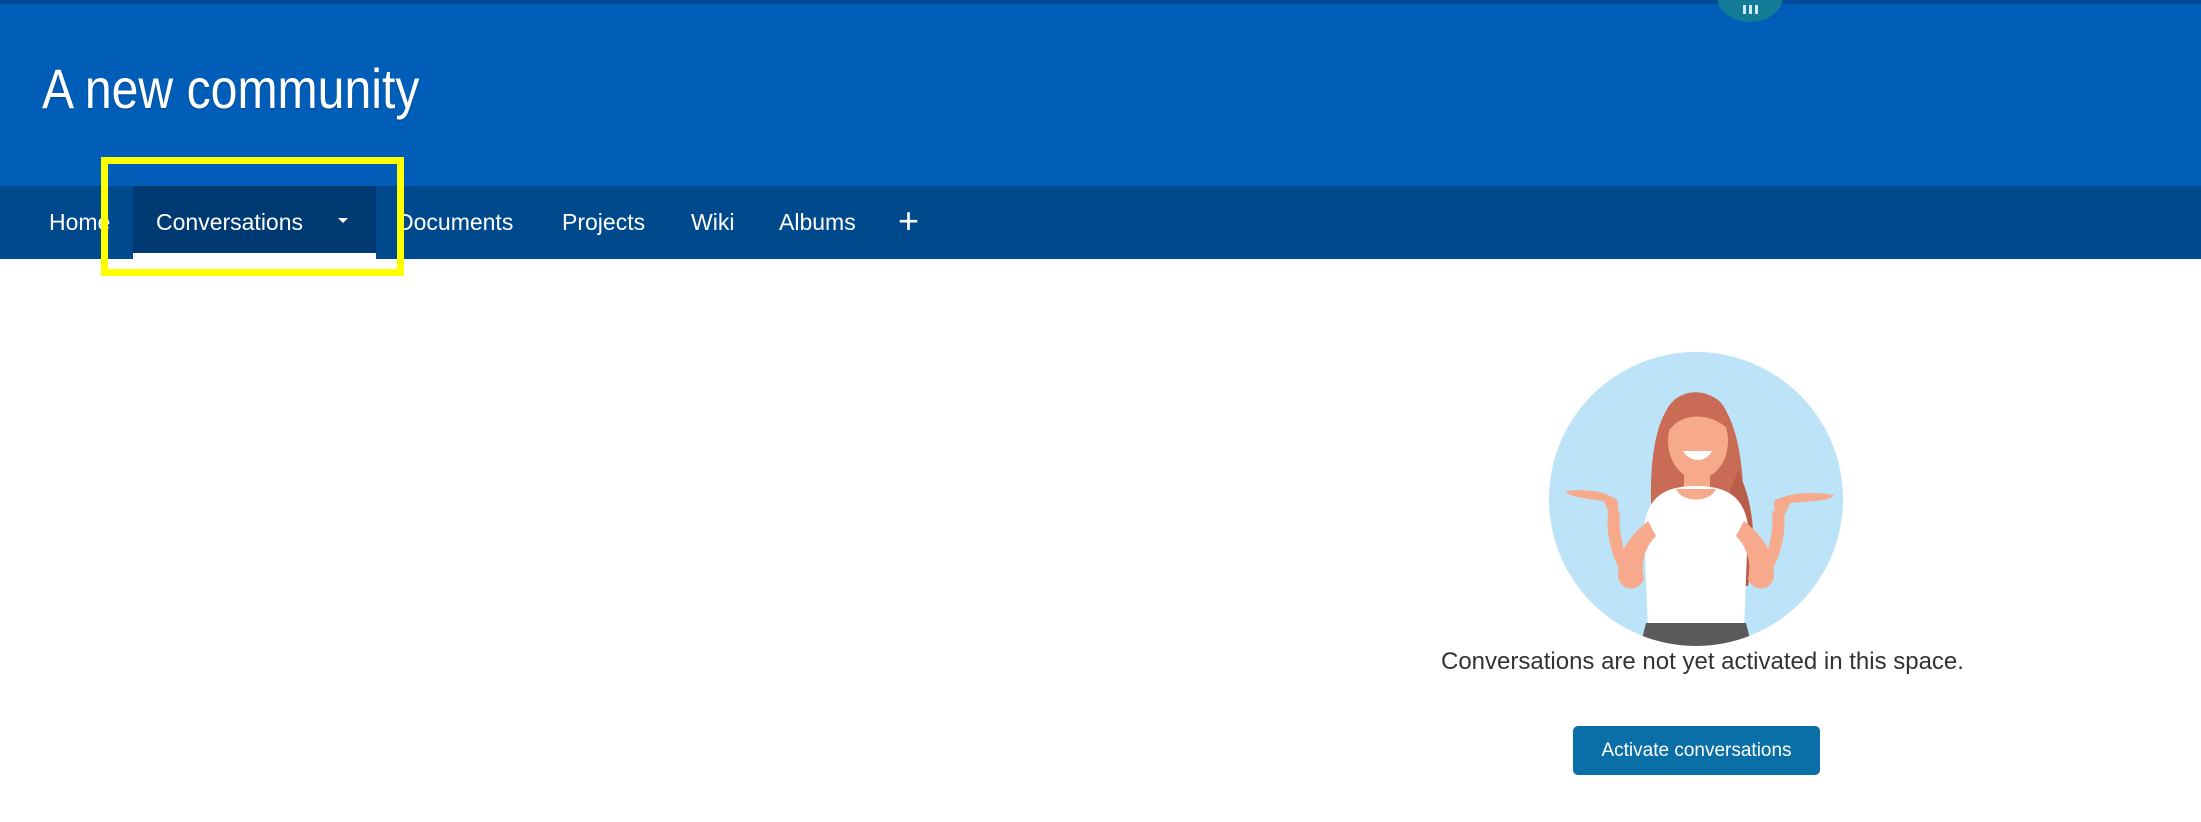  I want to click on active-tab-underline, so click(254, 256).